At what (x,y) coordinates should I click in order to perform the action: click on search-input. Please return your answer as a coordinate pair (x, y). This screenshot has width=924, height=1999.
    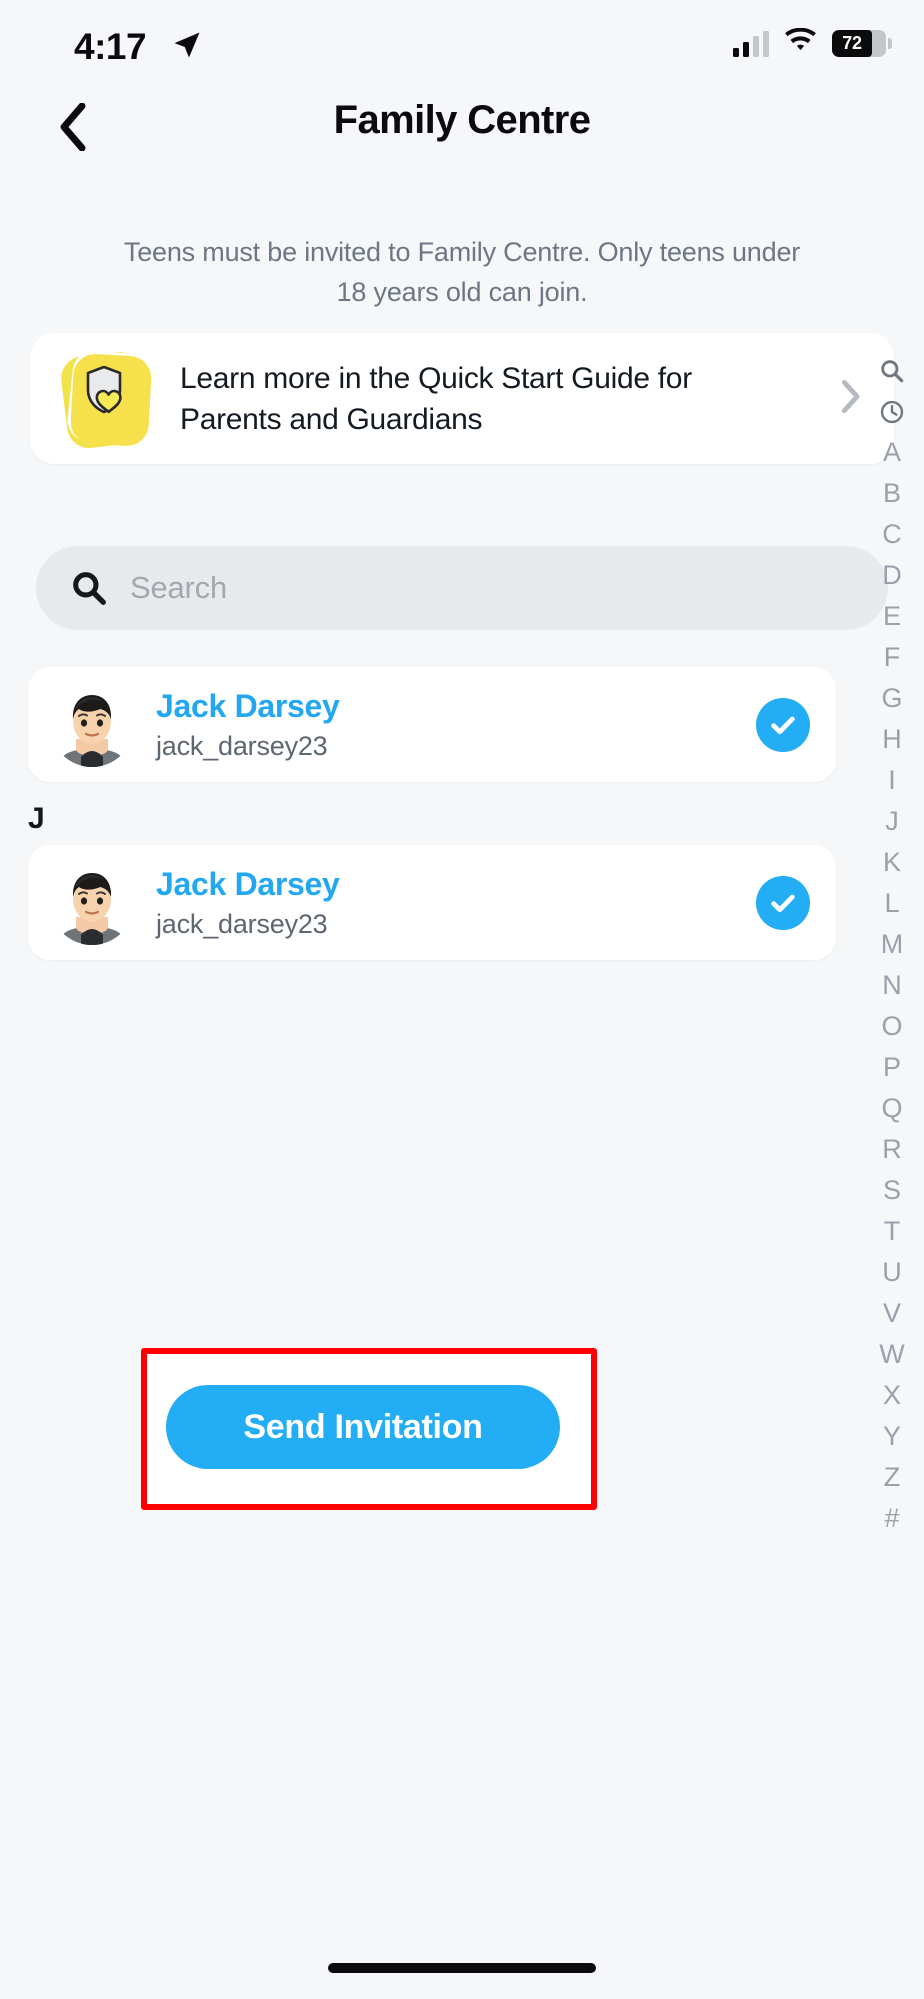
    Looking at the image, I should click on (450, 588).